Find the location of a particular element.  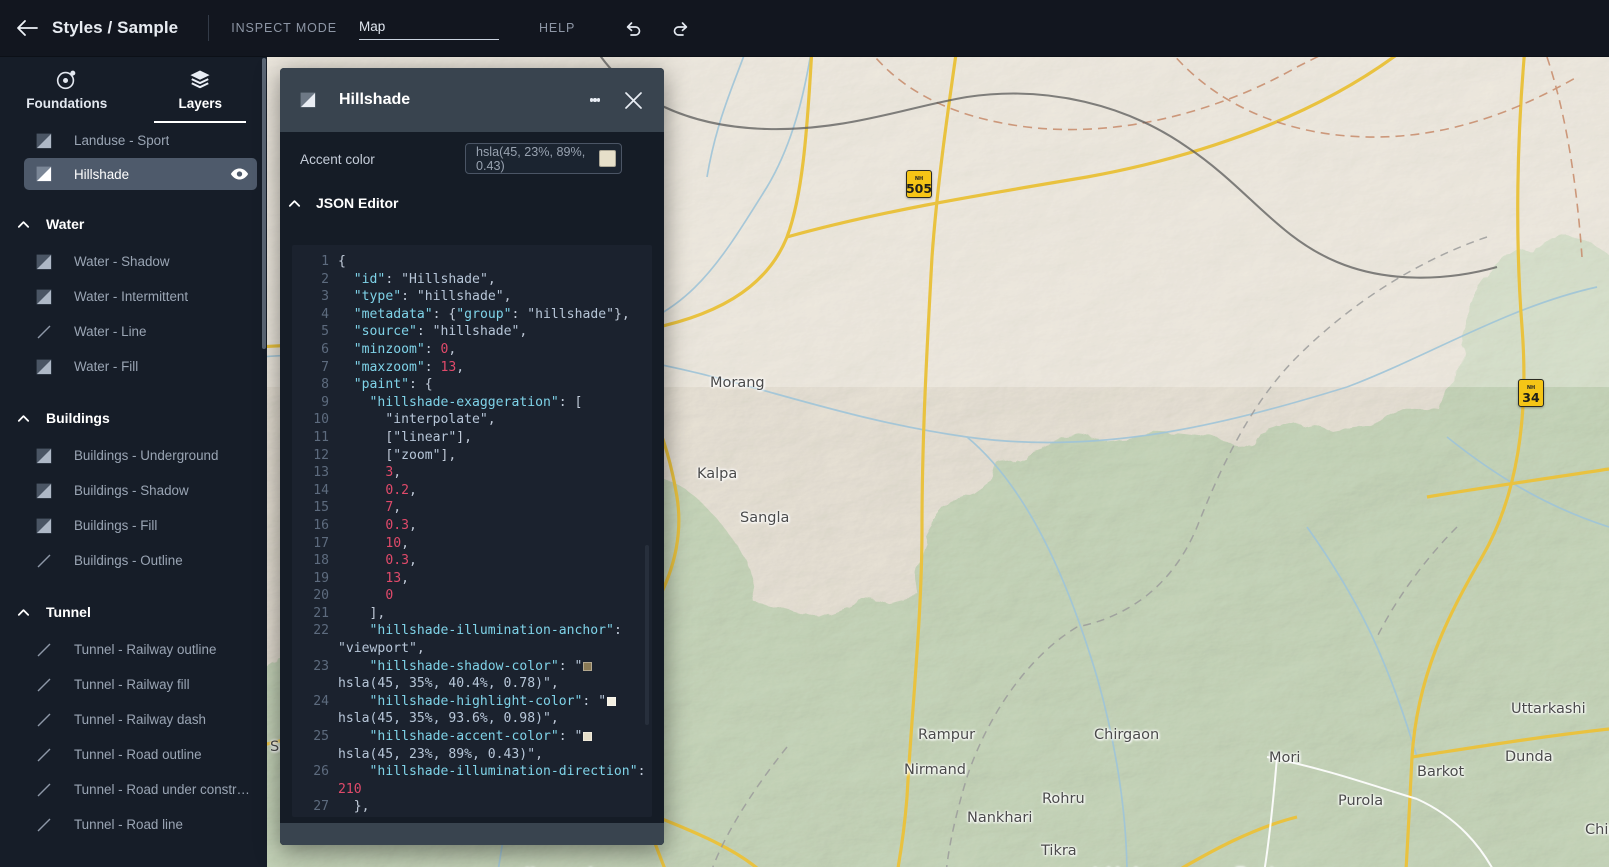

back-button is located at coordinates (27, 28).